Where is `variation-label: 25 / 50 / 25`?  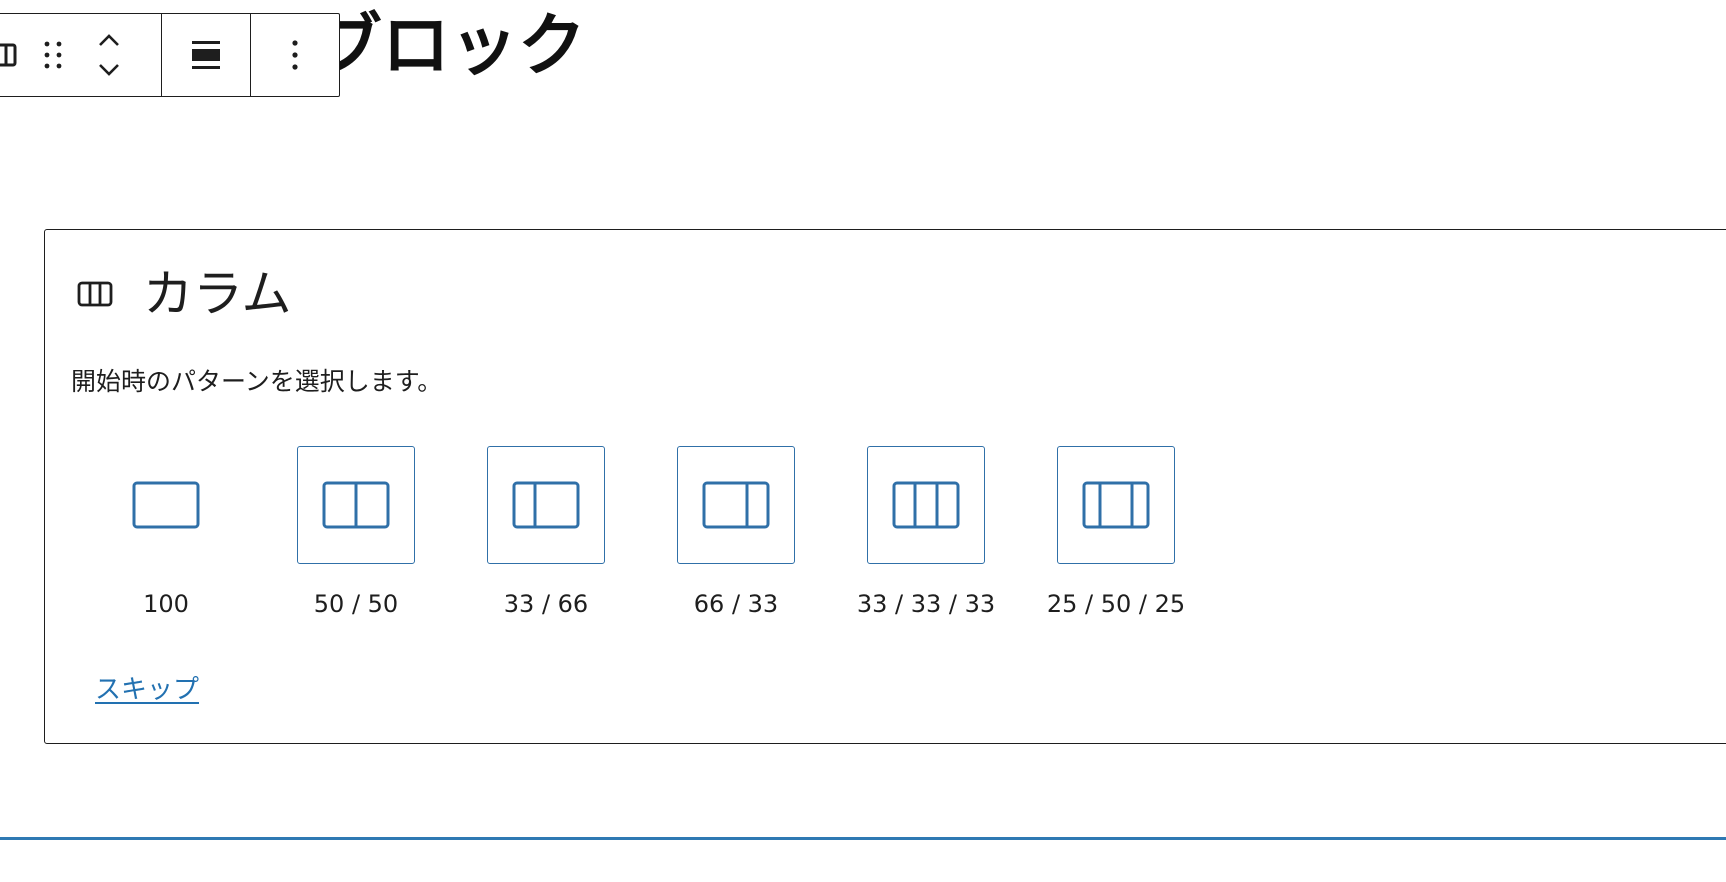 variation-label: 25 / 50 / 25 is located at coordinates (1116, 604).